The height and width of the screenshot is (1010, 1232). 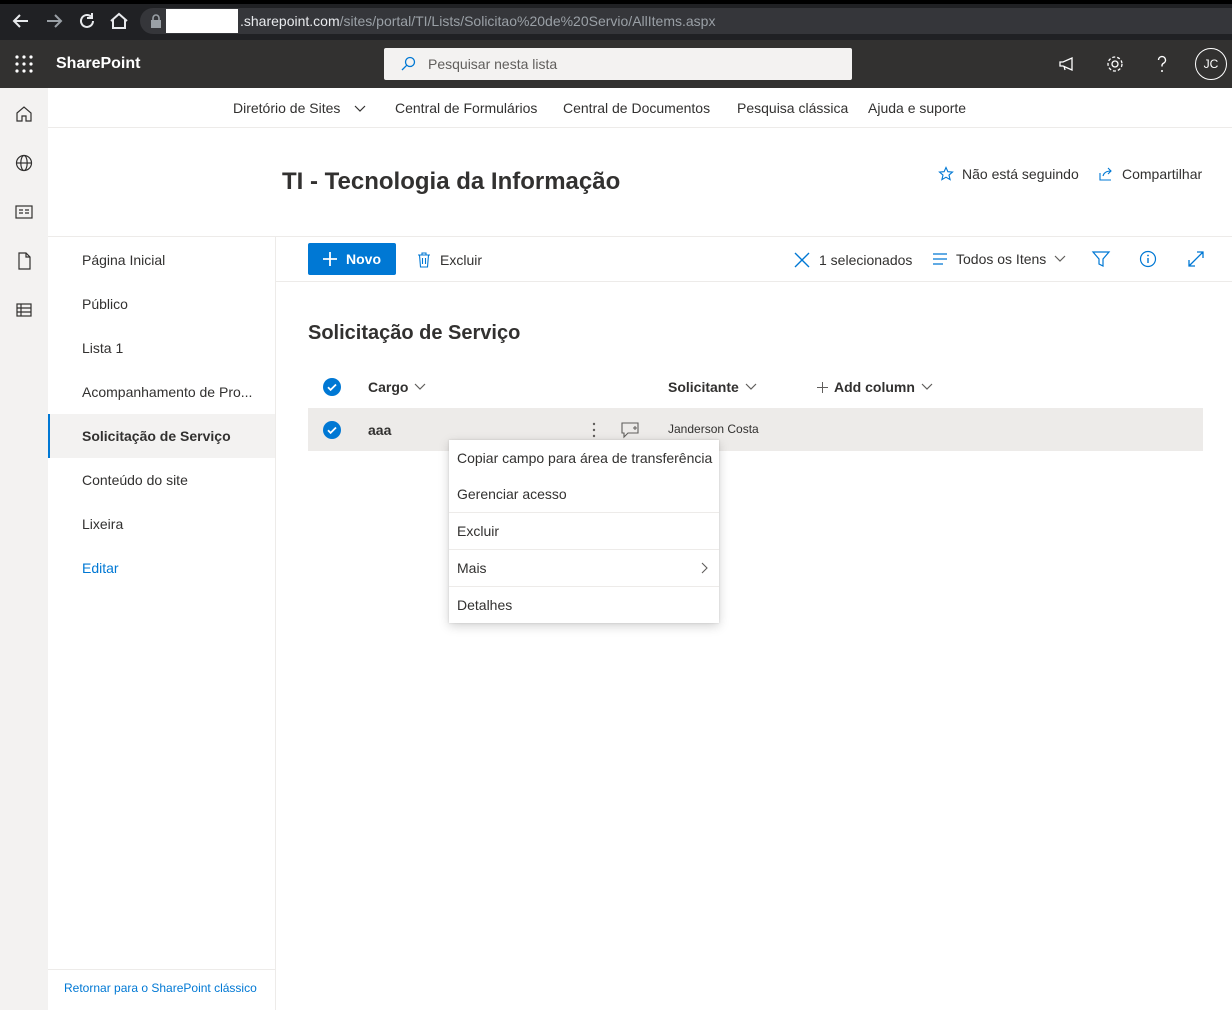 What do you see at coordinates (630, 430) in the screenshot?
I see `add-comment-icon` at bounding box center [630, 430].